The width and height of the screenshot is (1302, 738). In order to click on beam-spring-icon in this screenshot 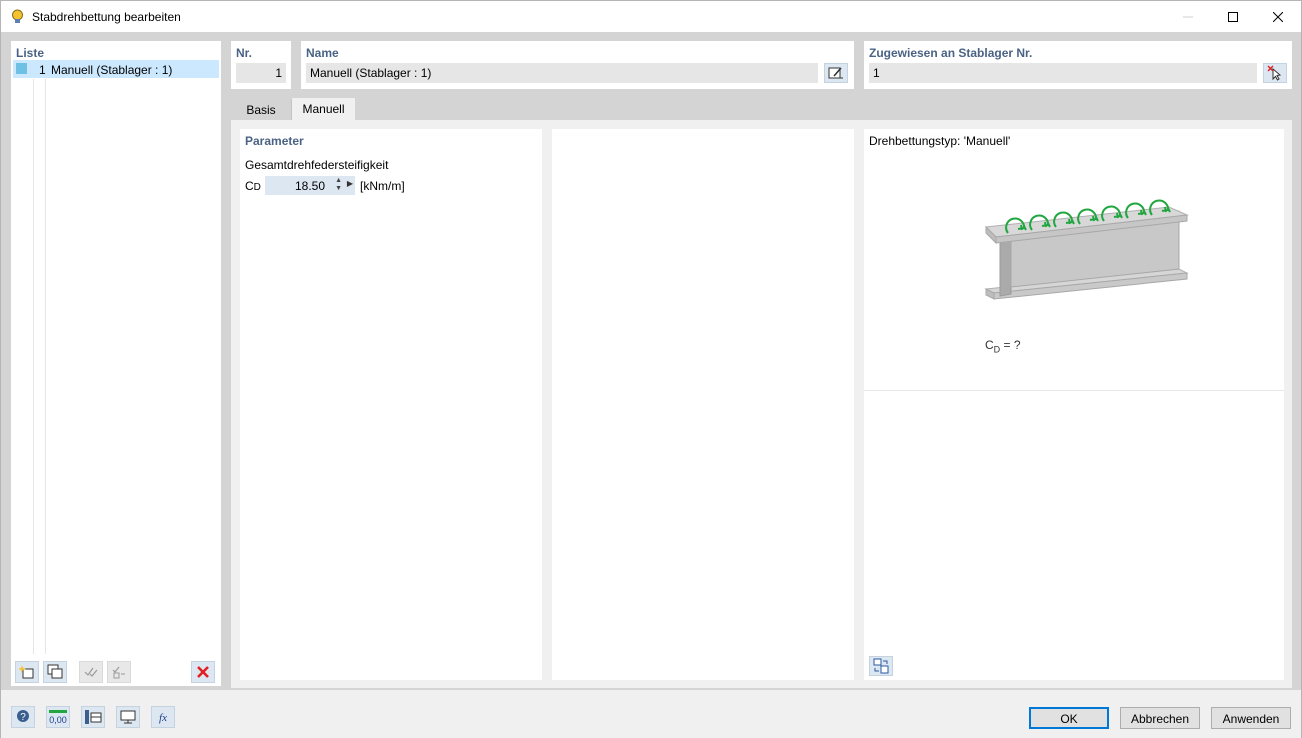, I will do `click(1086, 249)`.